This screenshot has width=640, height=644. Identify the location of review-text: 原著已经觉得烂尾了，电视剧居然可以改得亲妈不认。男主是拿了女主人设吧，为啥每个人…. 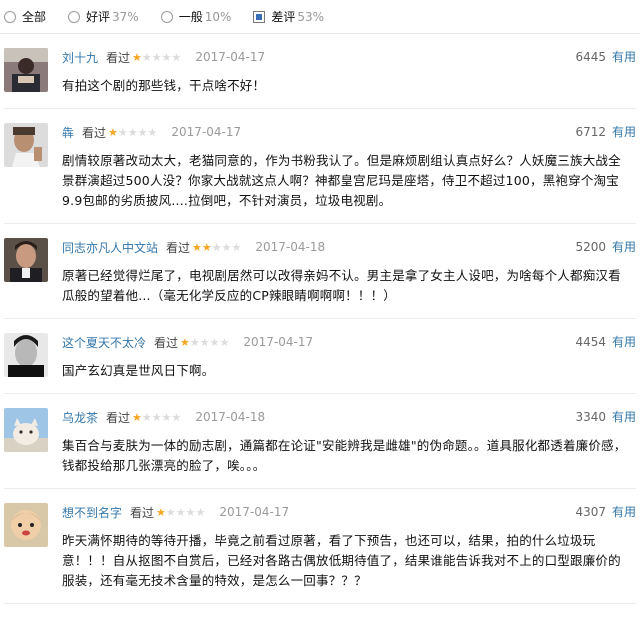
(341, 285).